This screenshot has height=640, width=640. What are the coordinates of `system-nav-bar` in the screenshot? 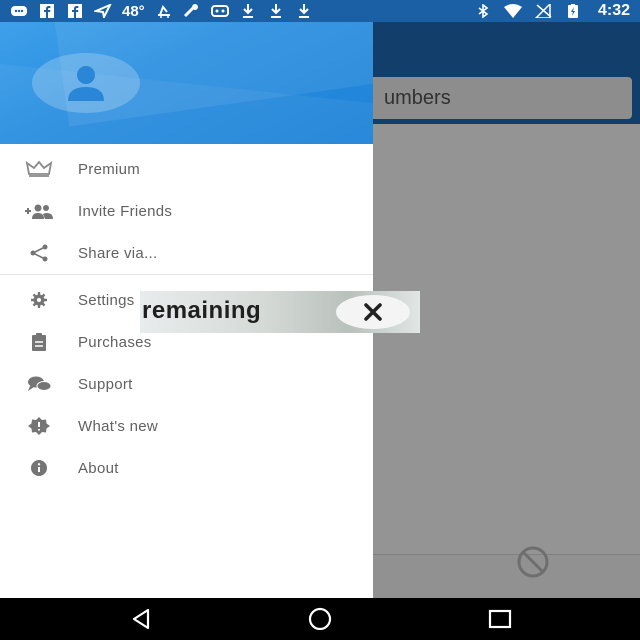 It's located at (320, 619).